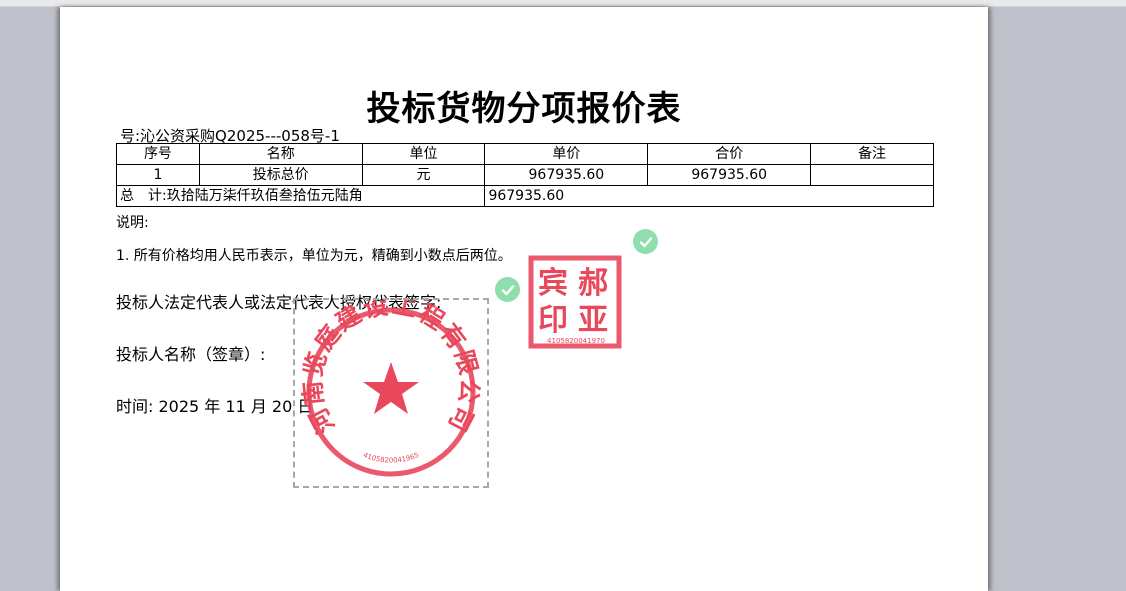 This screenshot has width=1126, height=591. I want to click on cell-total-price: 967935.60, so click(729, 175).